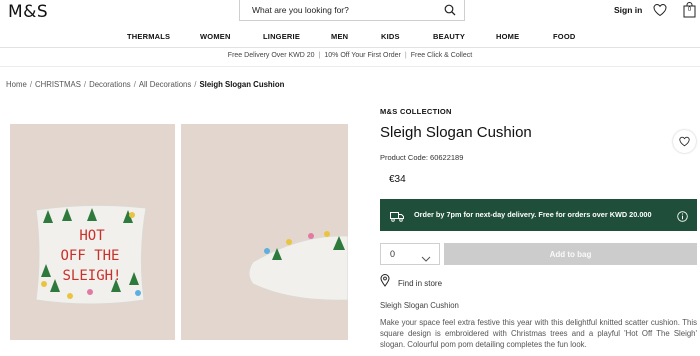 This screenshot has width=700, height=356. What do you see at coordinates (385, 283) in the screenshot?
I see `location-pin-icon` at bounding box center [385, 283].